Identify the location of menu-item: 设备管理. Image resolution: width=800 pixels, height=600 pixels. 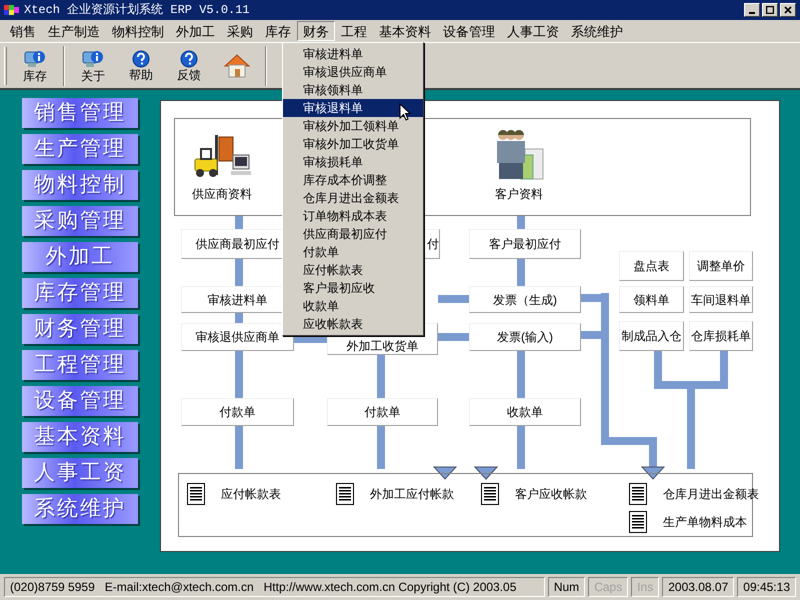
(469, 31).